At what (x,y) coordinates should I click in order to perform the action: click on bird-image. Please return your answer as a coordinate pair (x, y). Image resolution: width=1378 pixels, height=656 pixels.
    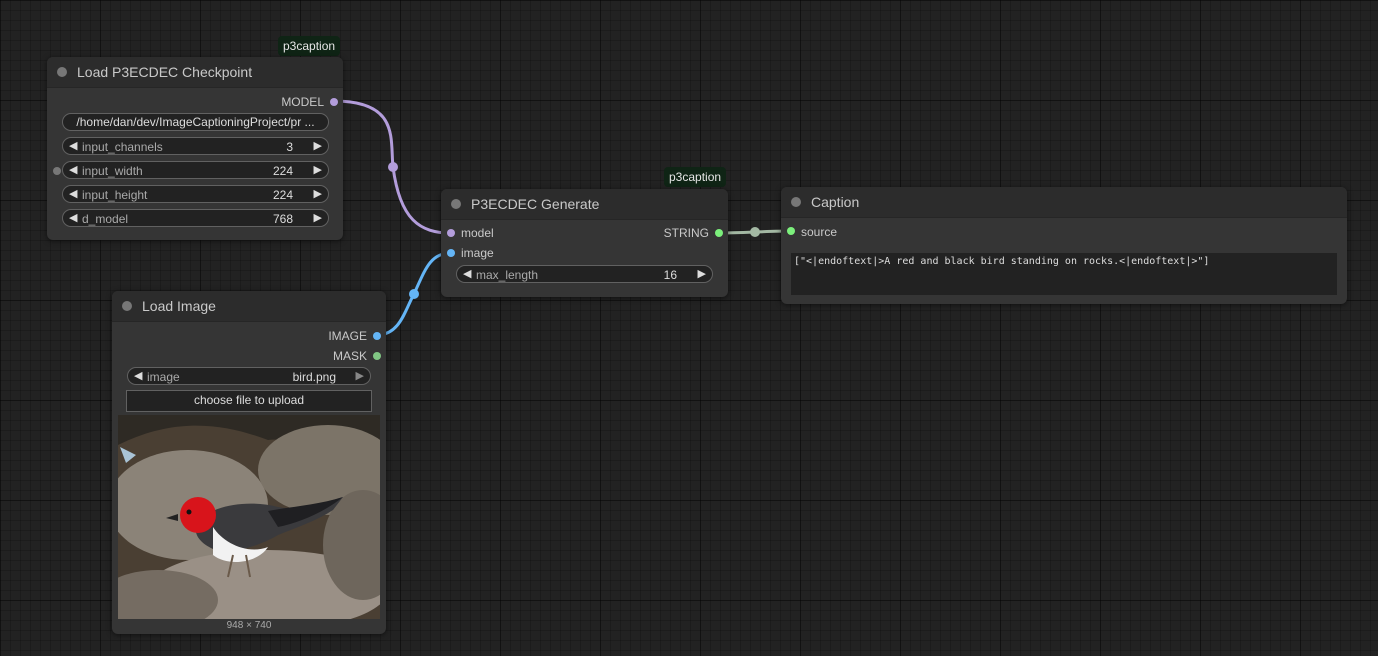
    Looking at the image, I should click on (249, 517).